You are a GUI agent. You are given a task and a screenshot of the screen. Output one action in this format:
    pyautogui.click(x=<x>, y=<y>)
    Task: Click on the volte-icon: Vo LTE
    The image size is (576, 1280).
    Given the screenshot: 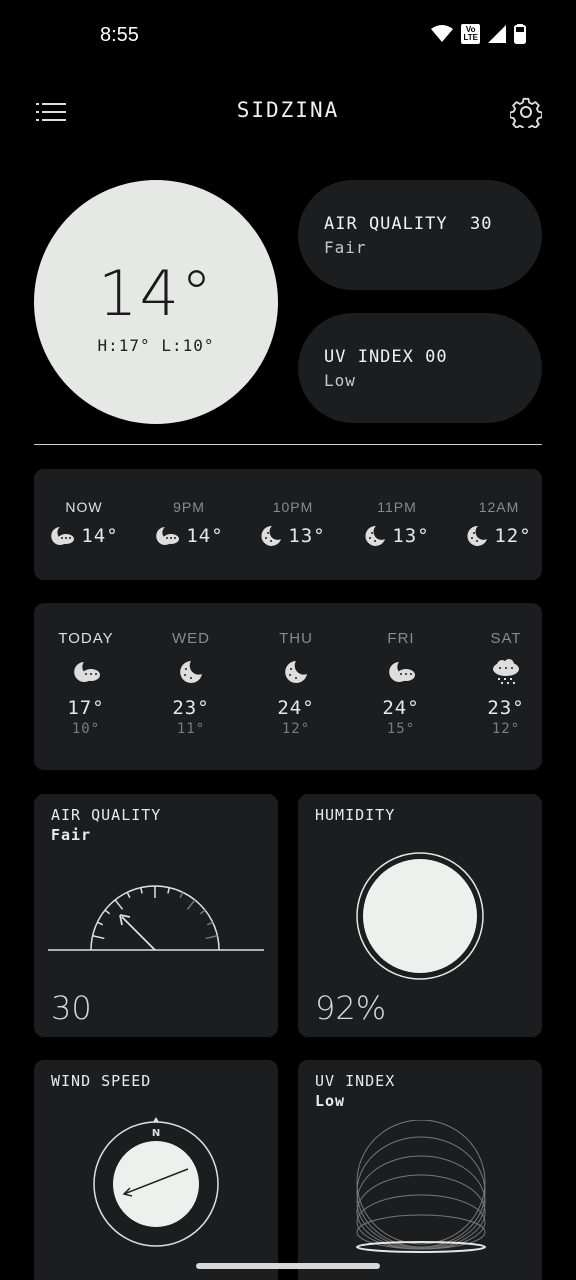 What is the action you would take?
    pyautogui.click(x=470, y=34)
    